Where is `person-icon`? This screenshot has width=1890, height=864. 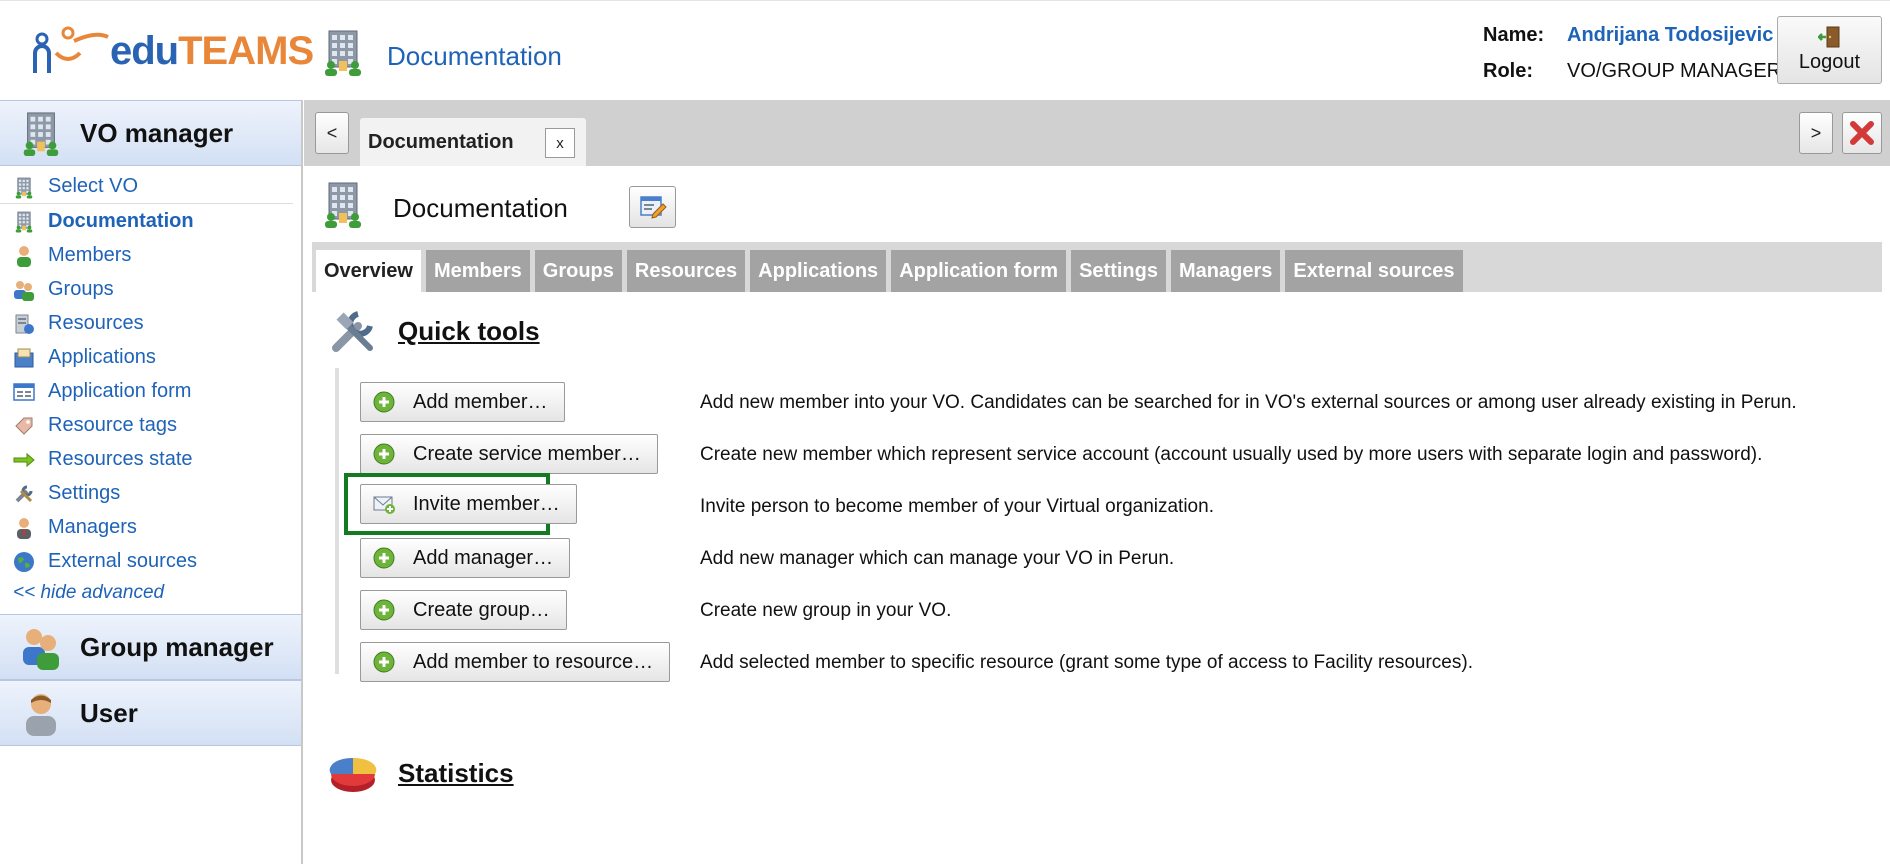
person-icon is located at coordinates (24, 256).